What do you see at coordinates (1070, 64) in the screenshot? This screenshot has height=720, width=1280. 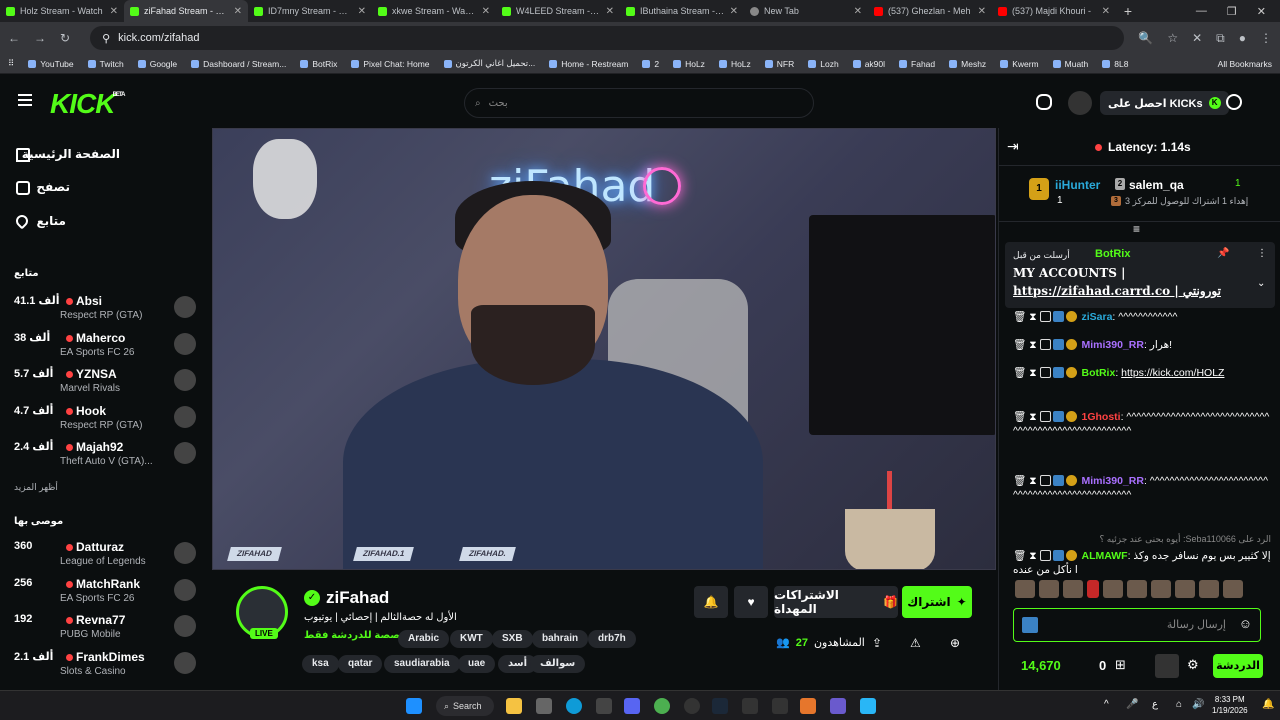 I see `bookmark-item: Muath` at bounding box center [1070, 64].